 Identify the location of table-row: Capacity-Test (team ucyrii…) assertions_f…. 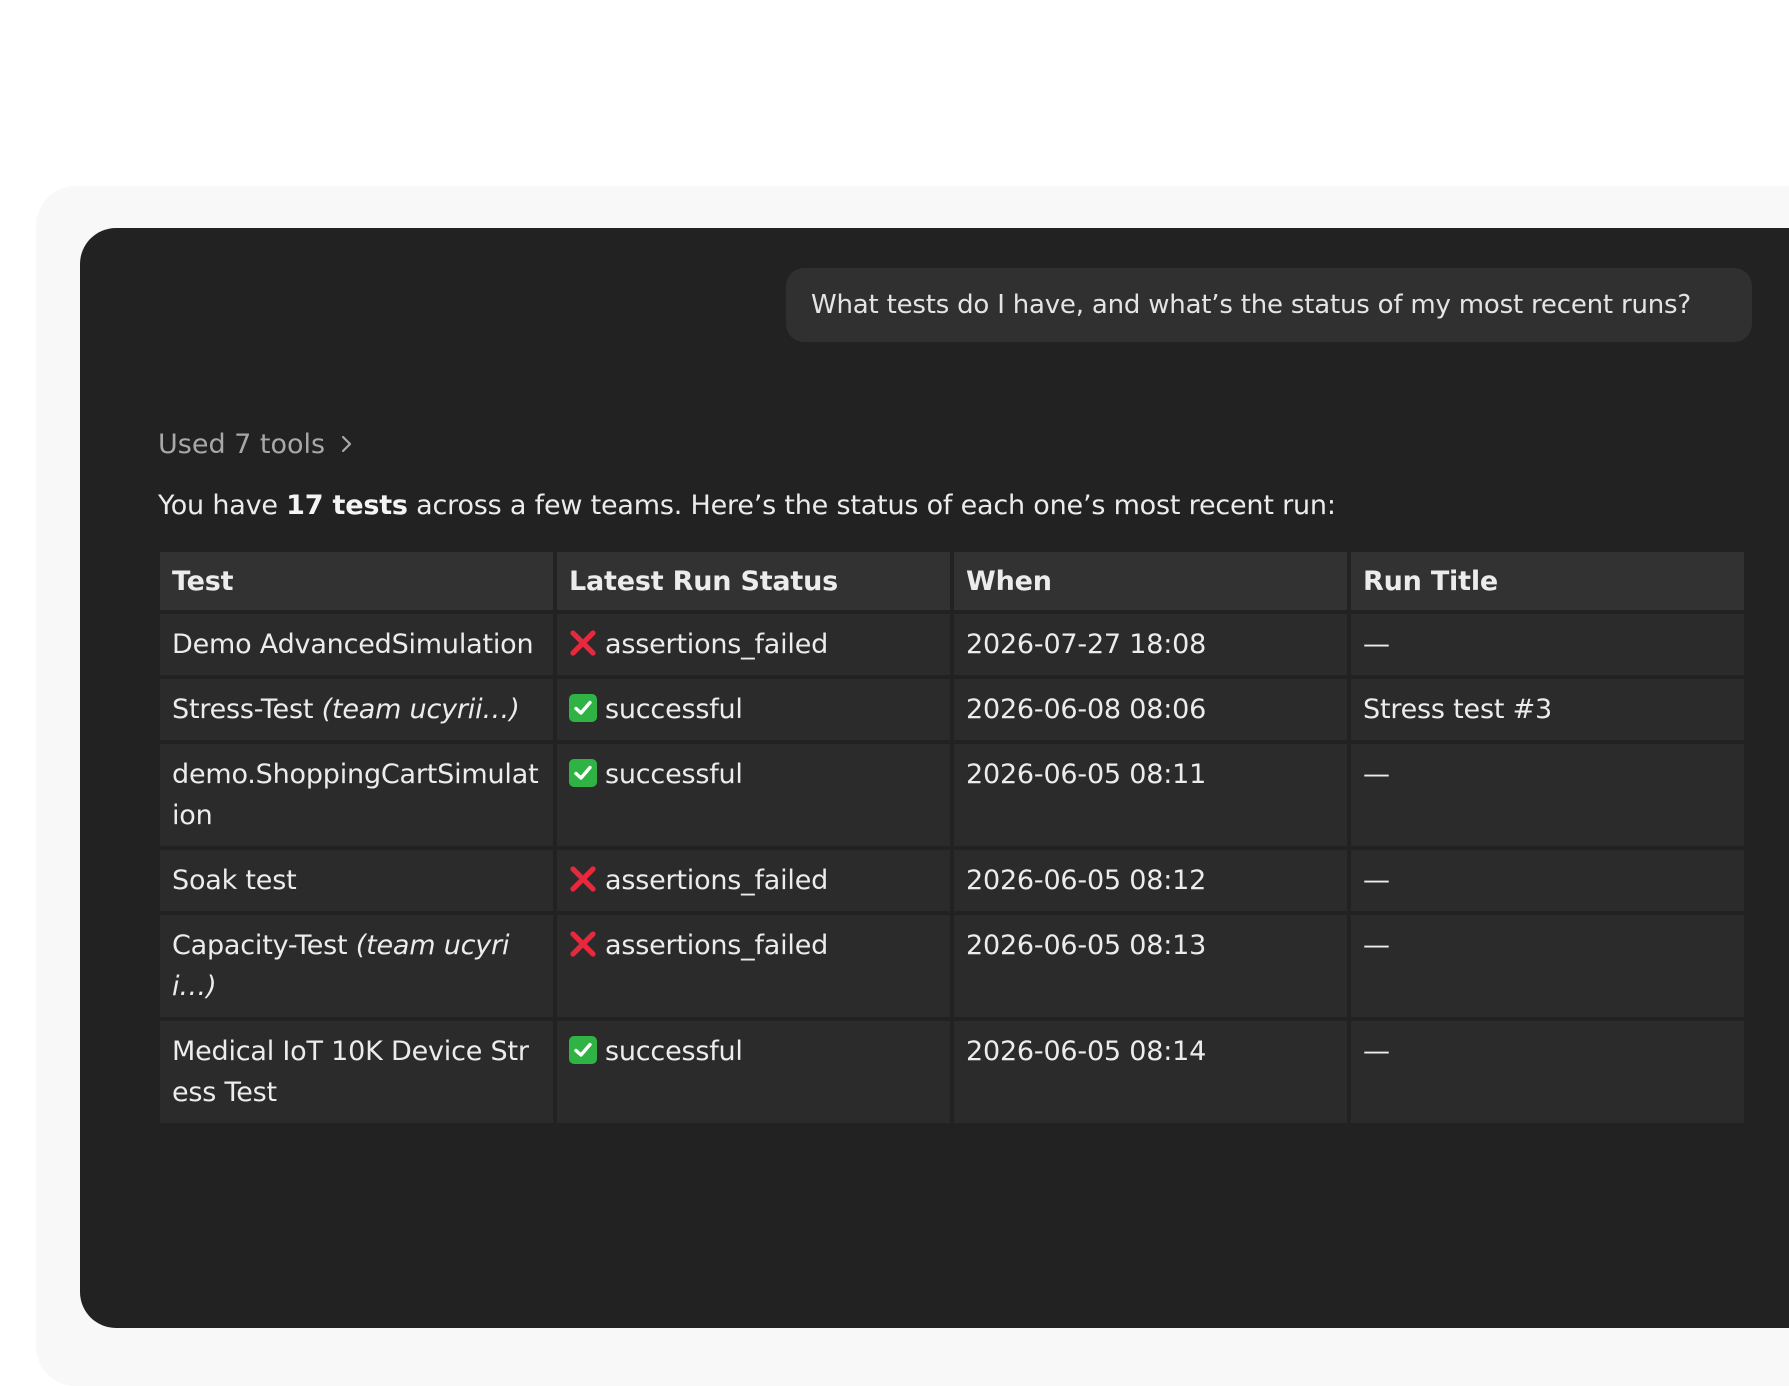
(952, 966).